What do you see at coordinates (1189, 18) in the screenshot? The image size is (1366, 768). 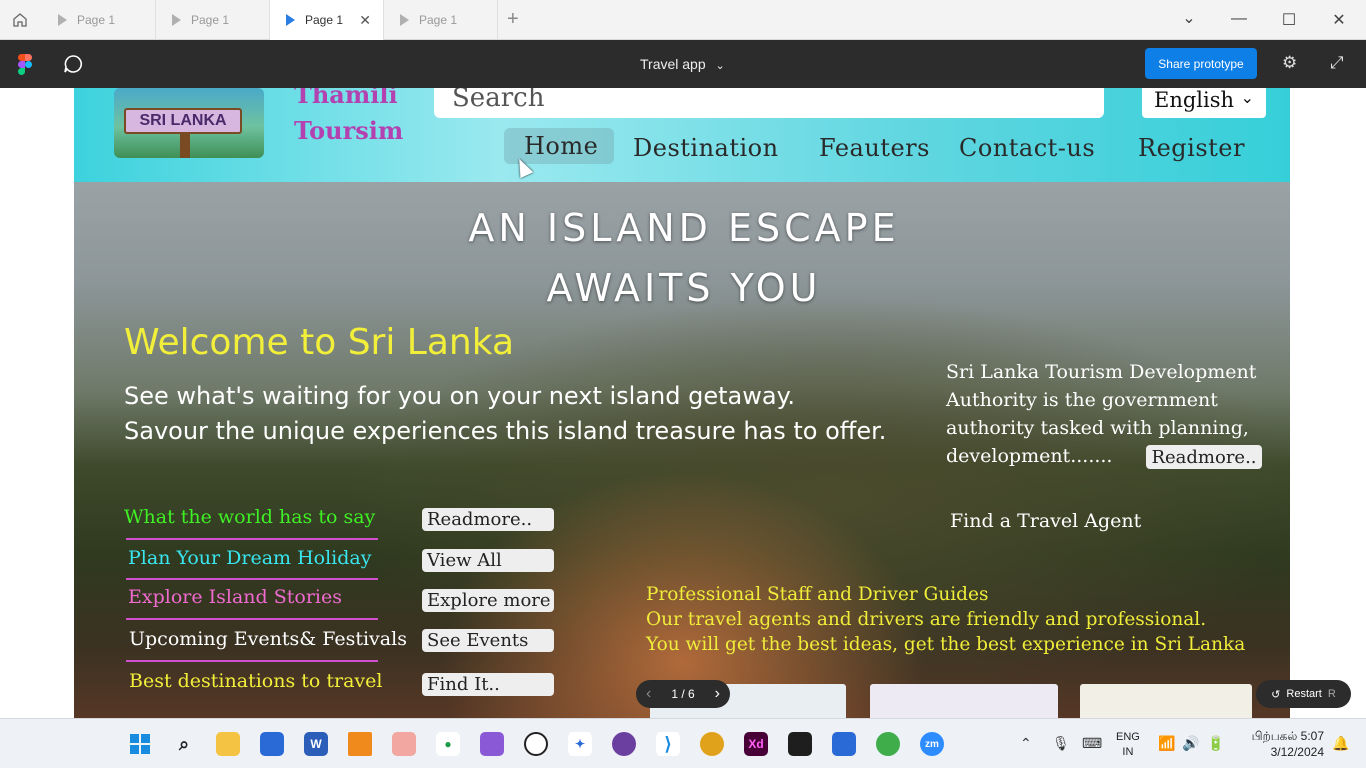 I see `tab-list-chevron-icon: ⌄` at bounding box center [1189, 18].